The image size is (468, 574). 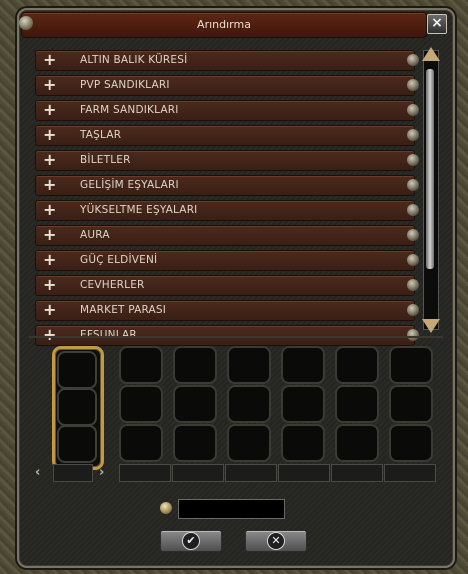 I want to click on check-icon: ✔, so click(x=191, y=541).